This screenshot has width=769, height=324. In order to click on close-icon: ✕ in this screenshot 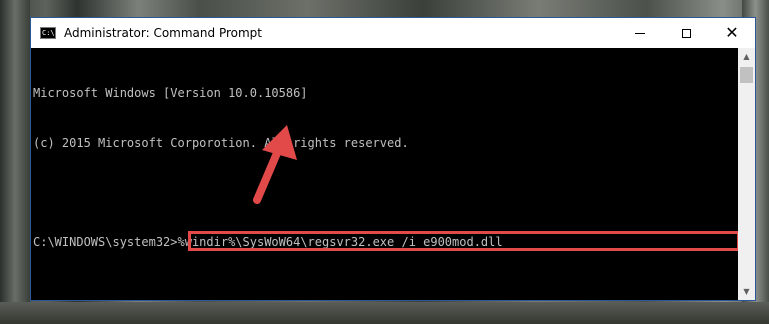, I will do `click(732, 32)`.